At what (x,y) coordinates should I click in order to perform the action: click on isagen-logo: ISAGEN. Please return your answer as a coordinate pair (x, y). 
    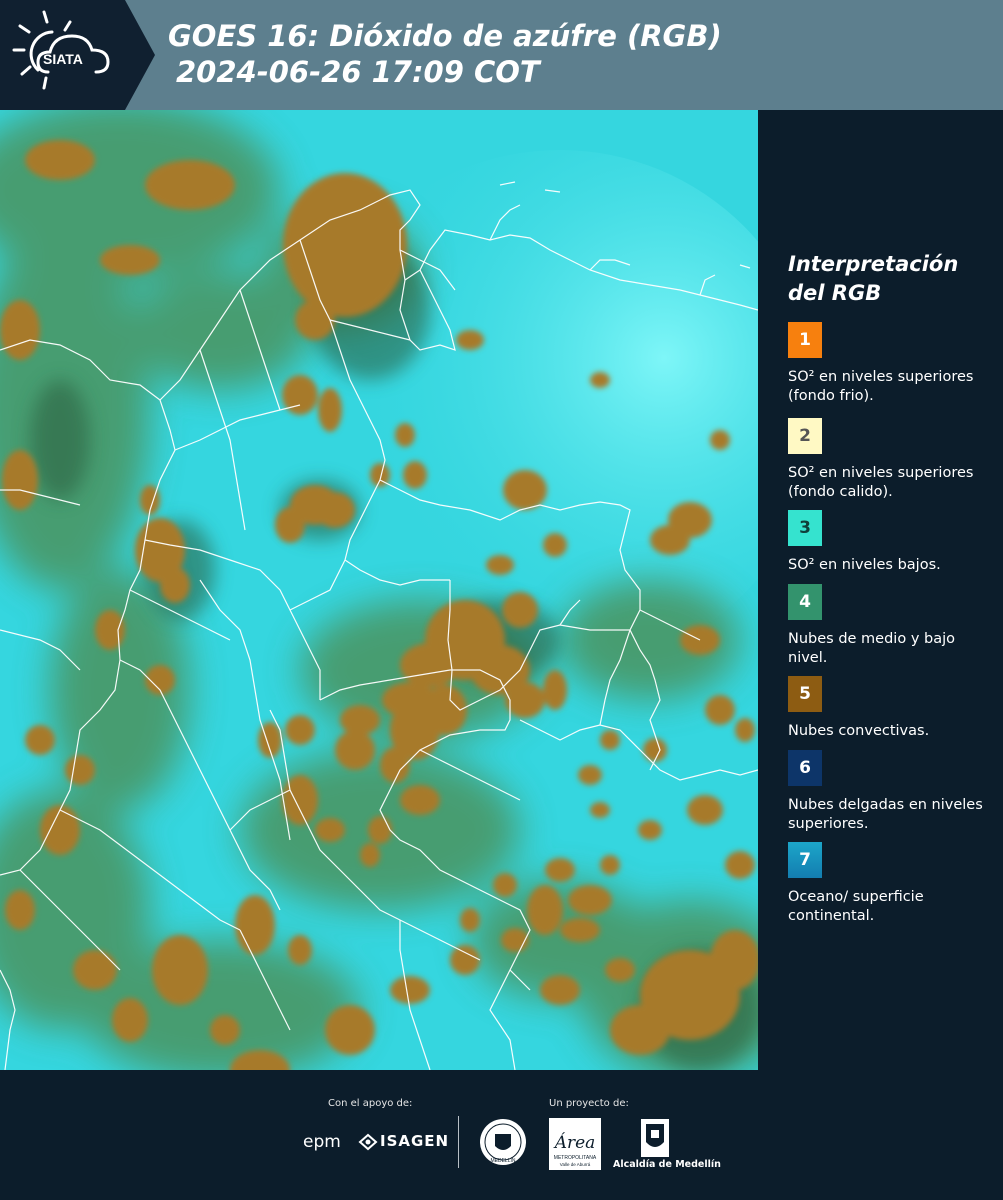
    Looking at the image, I should click on (415, 1141).